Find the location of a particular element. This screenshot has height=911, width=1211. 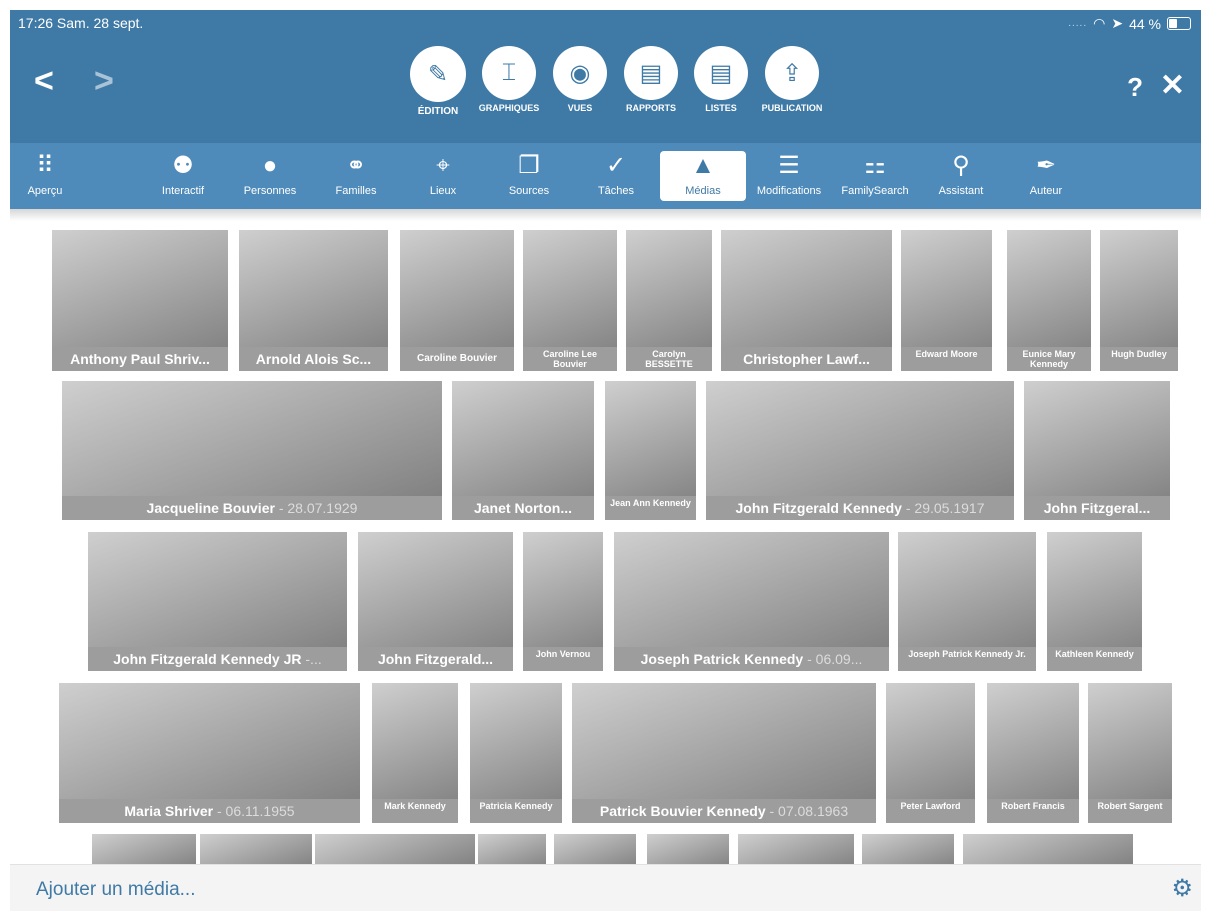

tab-familles: ⚭ Familles is located at coordinates (356, 174).